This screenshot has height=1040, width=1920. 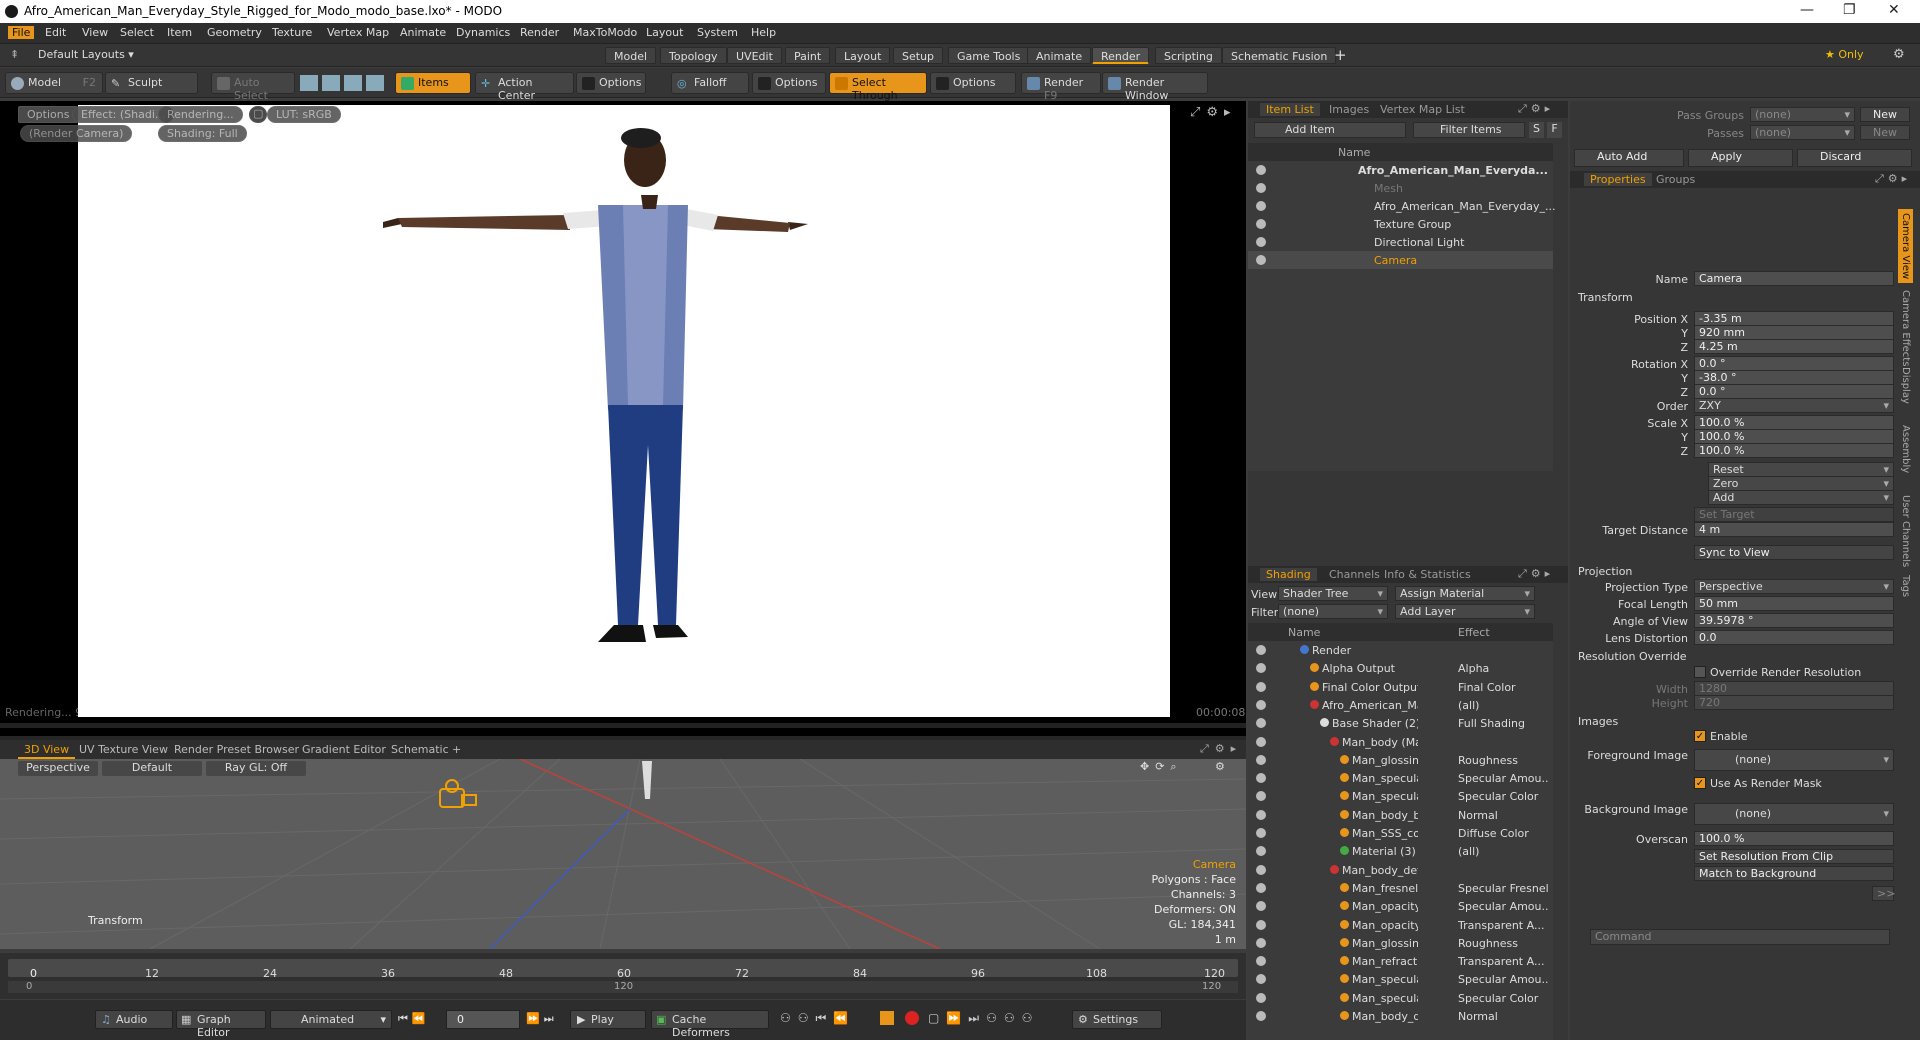 What do you see at coordinates (1400, 723) in the screenshot?
I see `shader-row: Base Shader (2) Full Shading` at bounding box center [1400, 723].